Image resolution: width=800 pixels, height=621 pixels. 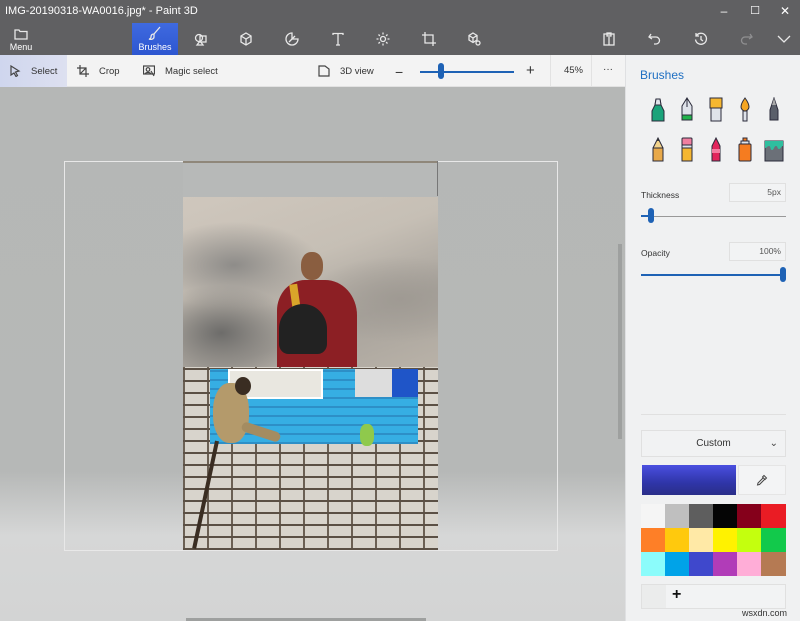 I want to click on 3d-cube-icon, so click(x=246, y=39).